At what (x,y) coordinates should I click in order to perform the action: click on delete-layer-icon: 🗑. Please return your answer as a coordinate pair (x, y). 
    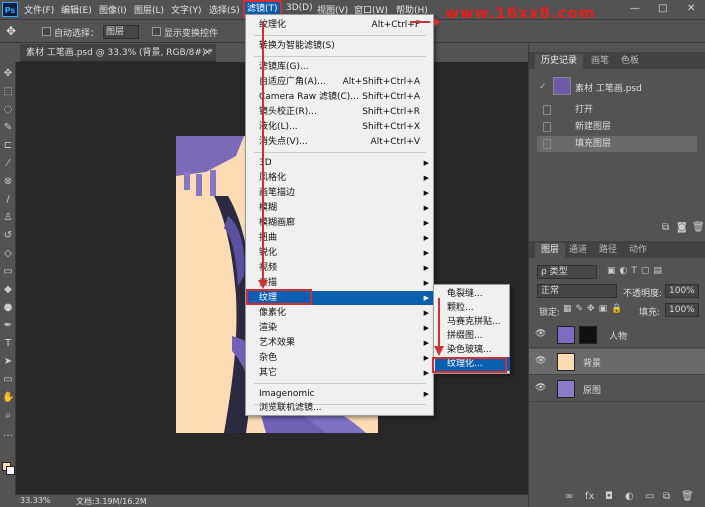
    Looking at the image, I should click on (687, 496).